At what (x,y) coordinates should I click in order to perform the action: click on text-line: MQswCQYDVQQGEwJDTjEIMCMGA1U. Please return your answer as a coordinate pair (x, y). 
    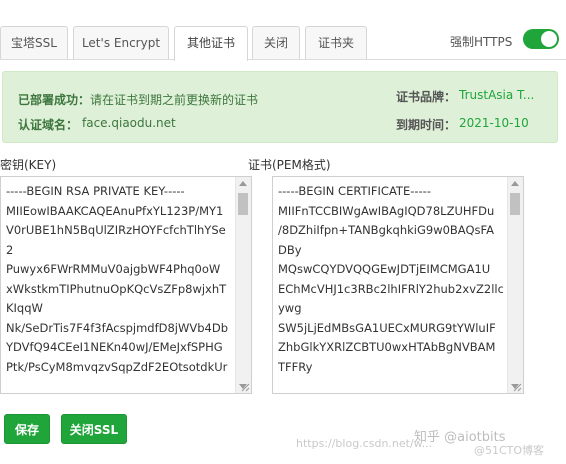
    Looking at the image, I should click on (384, 269).